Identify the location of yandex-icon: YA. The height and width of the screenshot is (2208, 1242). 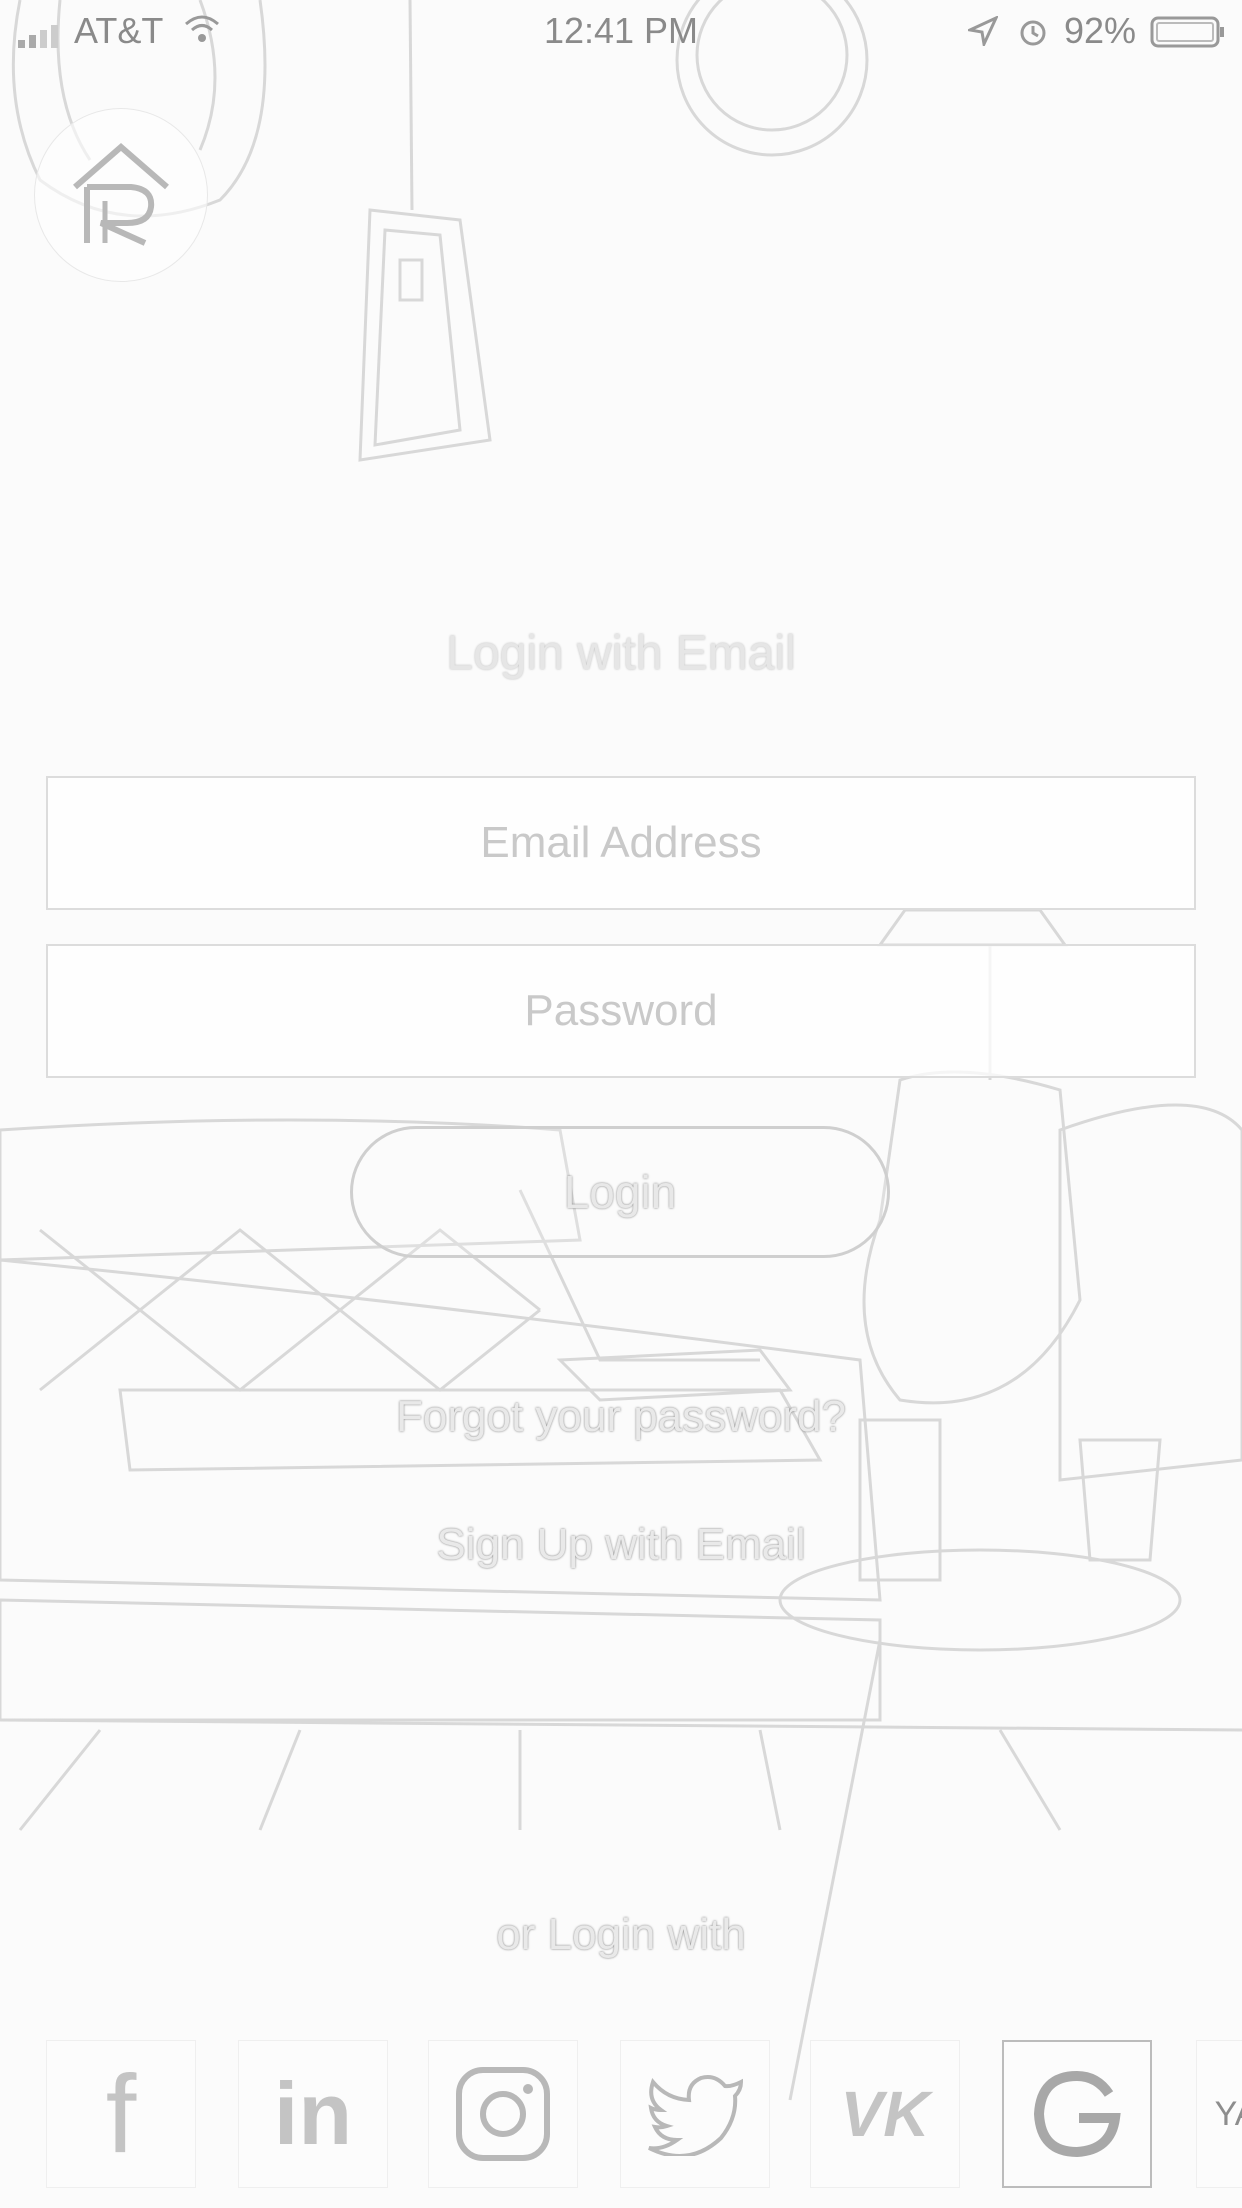
(1228, 2113).